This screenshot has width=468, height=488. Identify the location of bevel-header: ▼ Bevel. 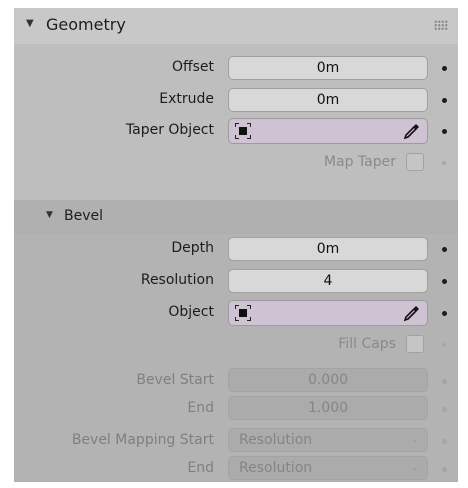
(236, 217).